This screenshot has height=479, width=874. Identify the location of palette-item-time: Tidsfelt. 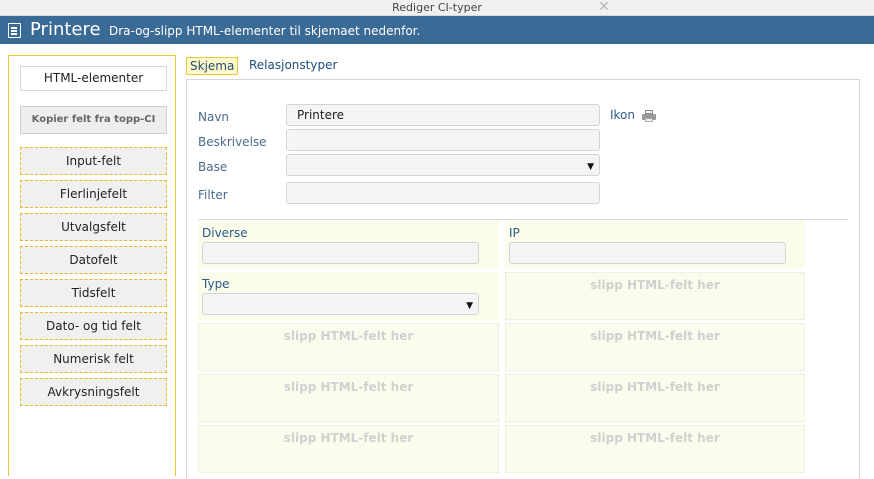
(93, 293).